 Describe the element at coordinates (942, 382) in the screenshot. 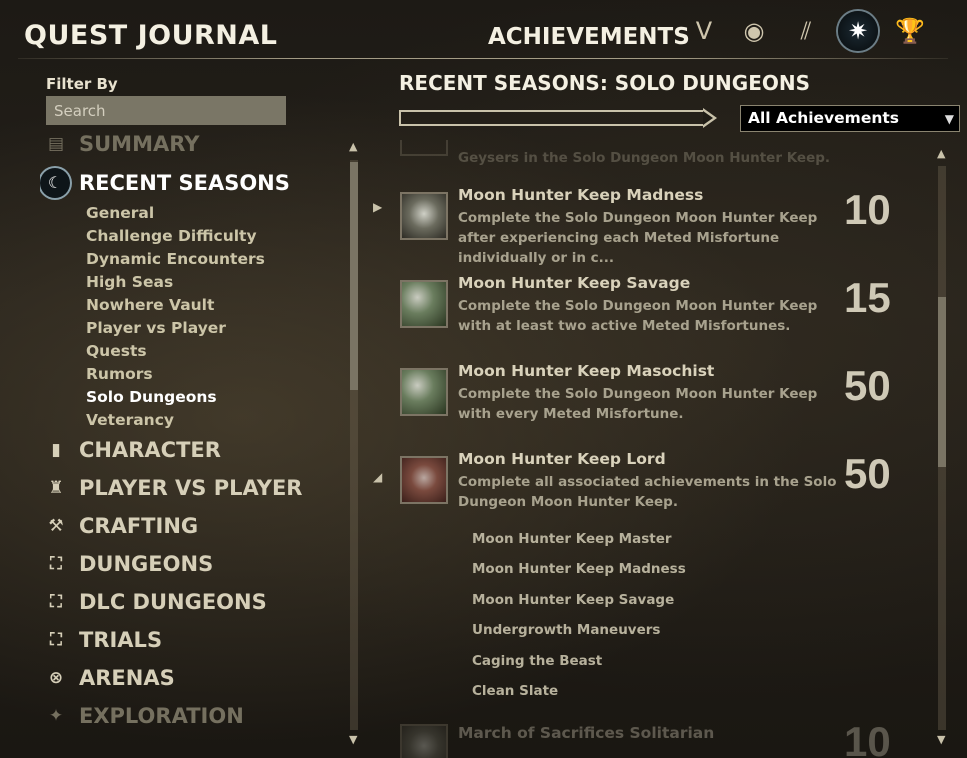

I see `list-scroll-thumb` at that location.